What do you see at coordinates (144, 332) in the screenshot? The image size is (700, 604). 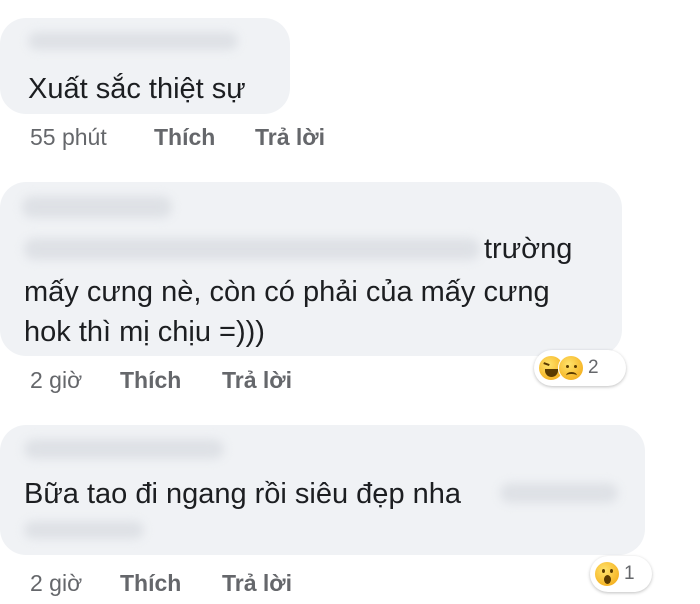 I see `comment-text-line-3: hok thì mị chịu =)))` at bounding box center [144, 332].